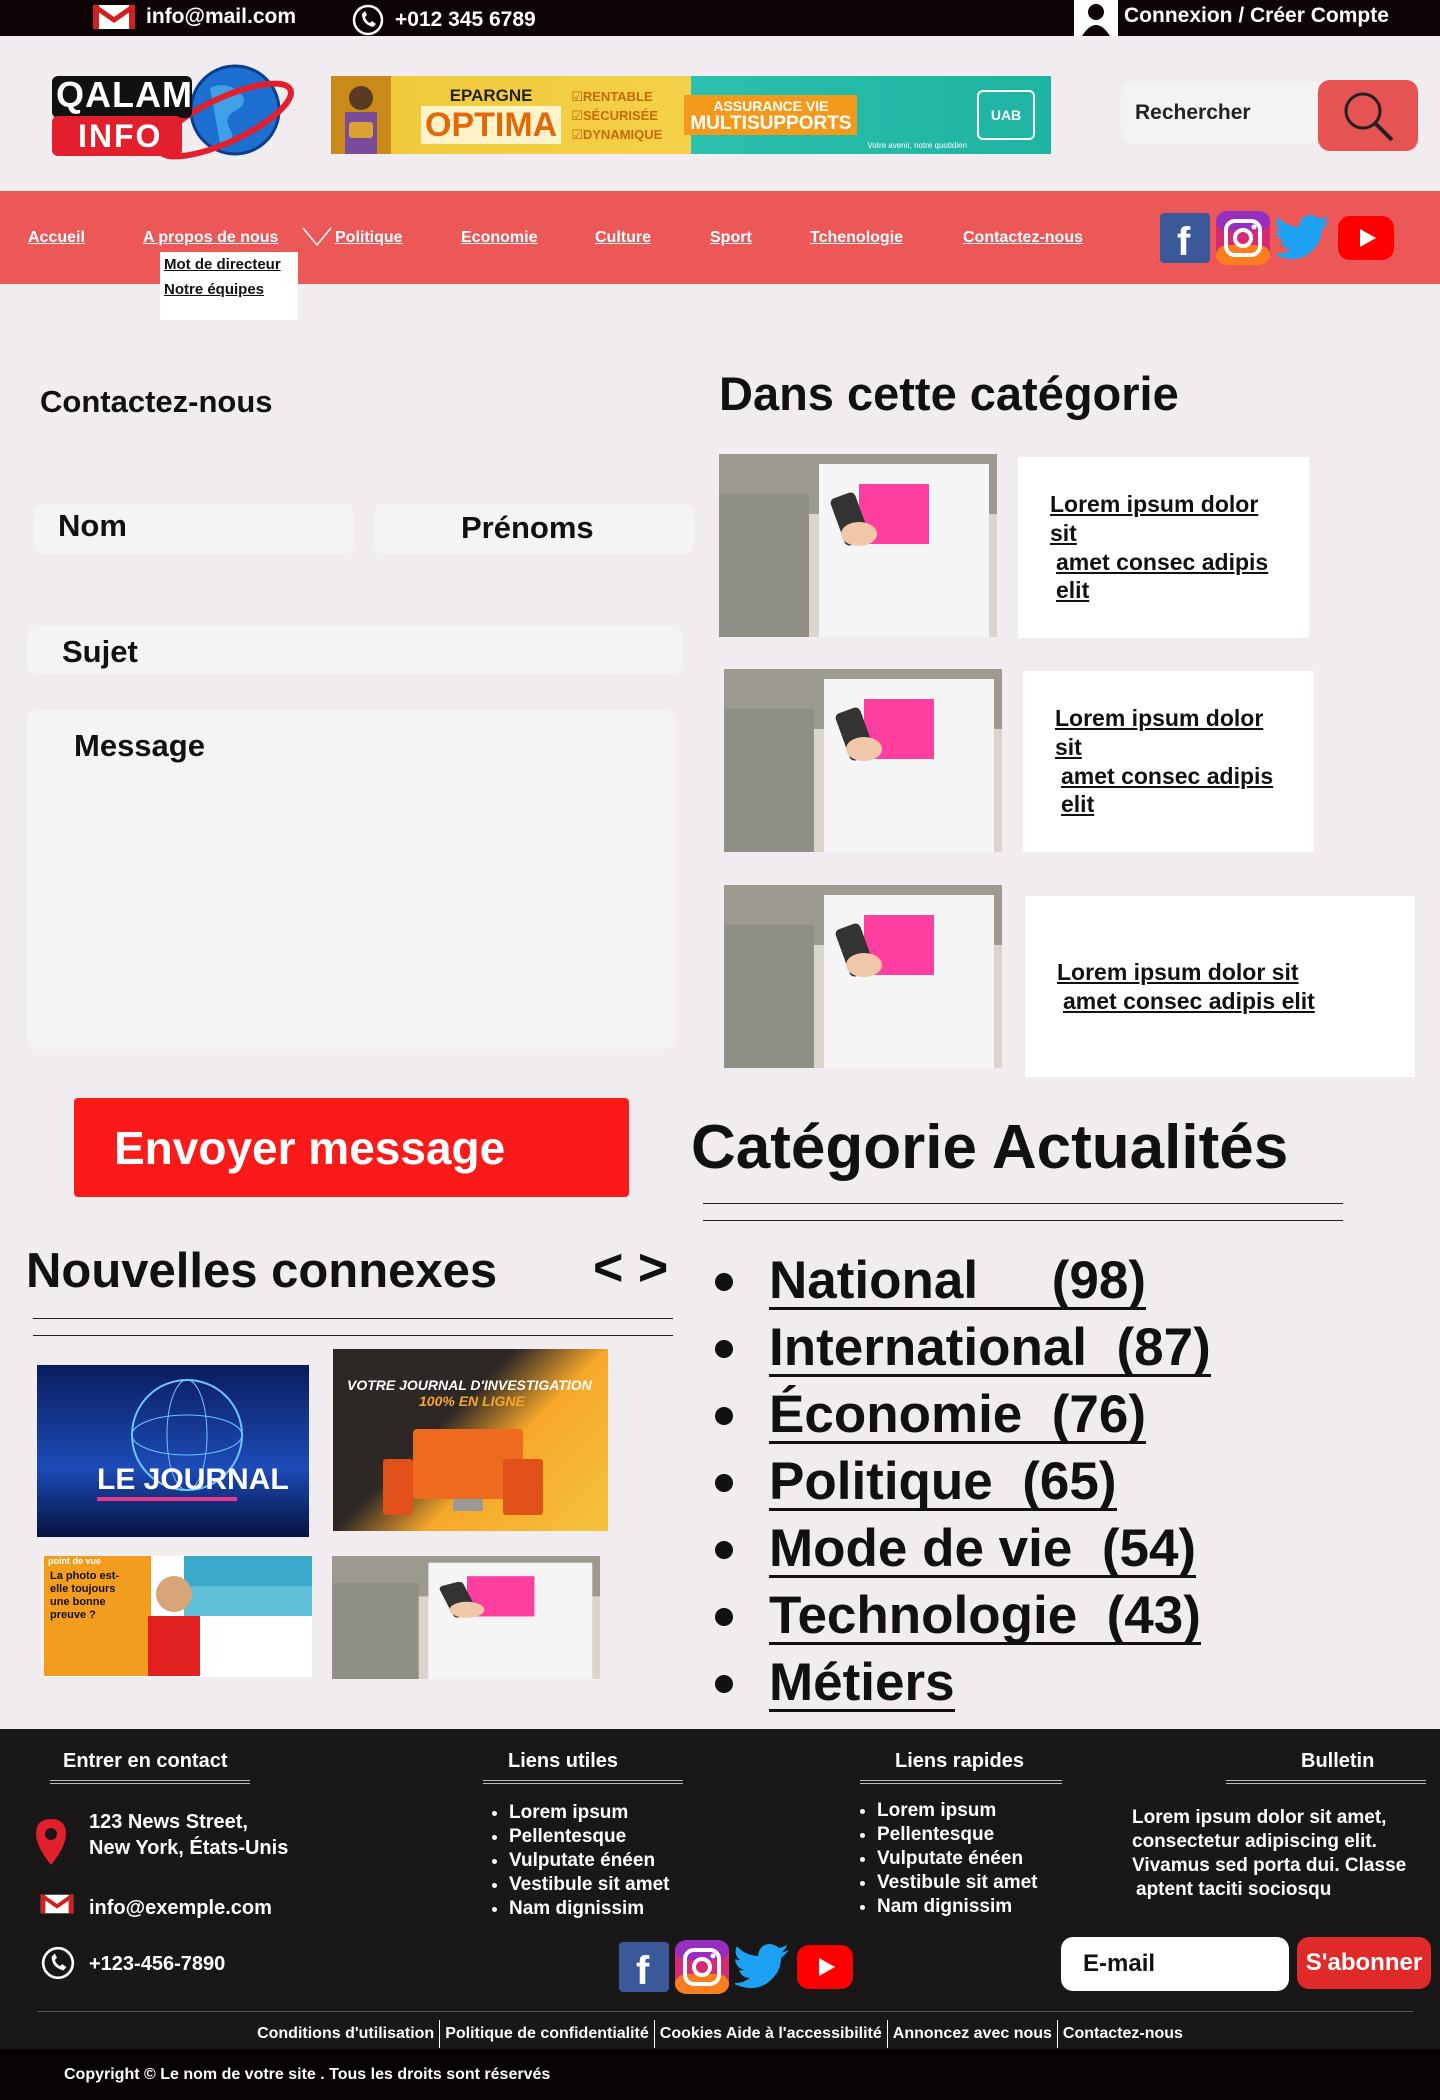  I want to click on cat-mode-de-vie: Mode de vie (54), so click(963, 1549).